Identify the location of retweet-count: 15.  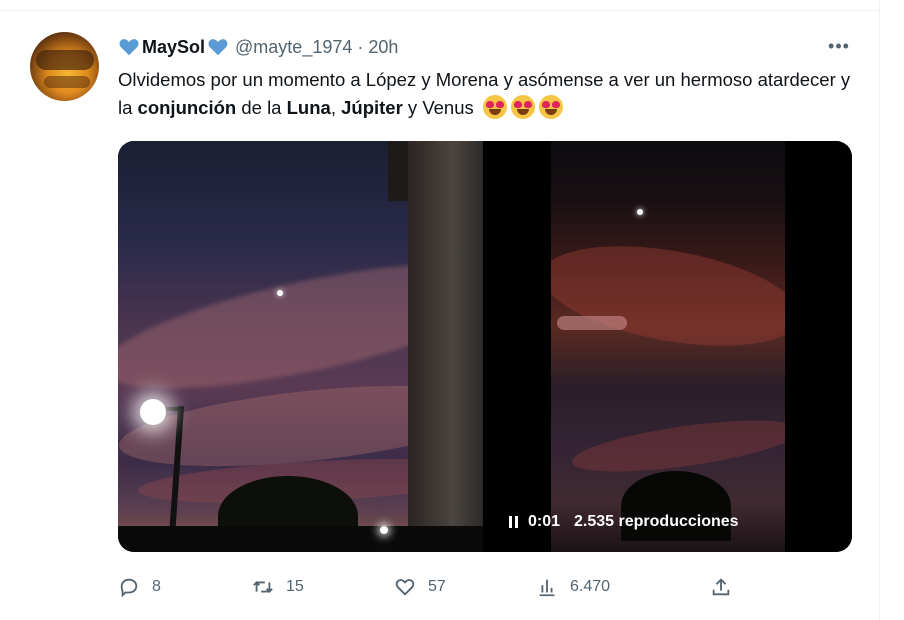
(295, 586).